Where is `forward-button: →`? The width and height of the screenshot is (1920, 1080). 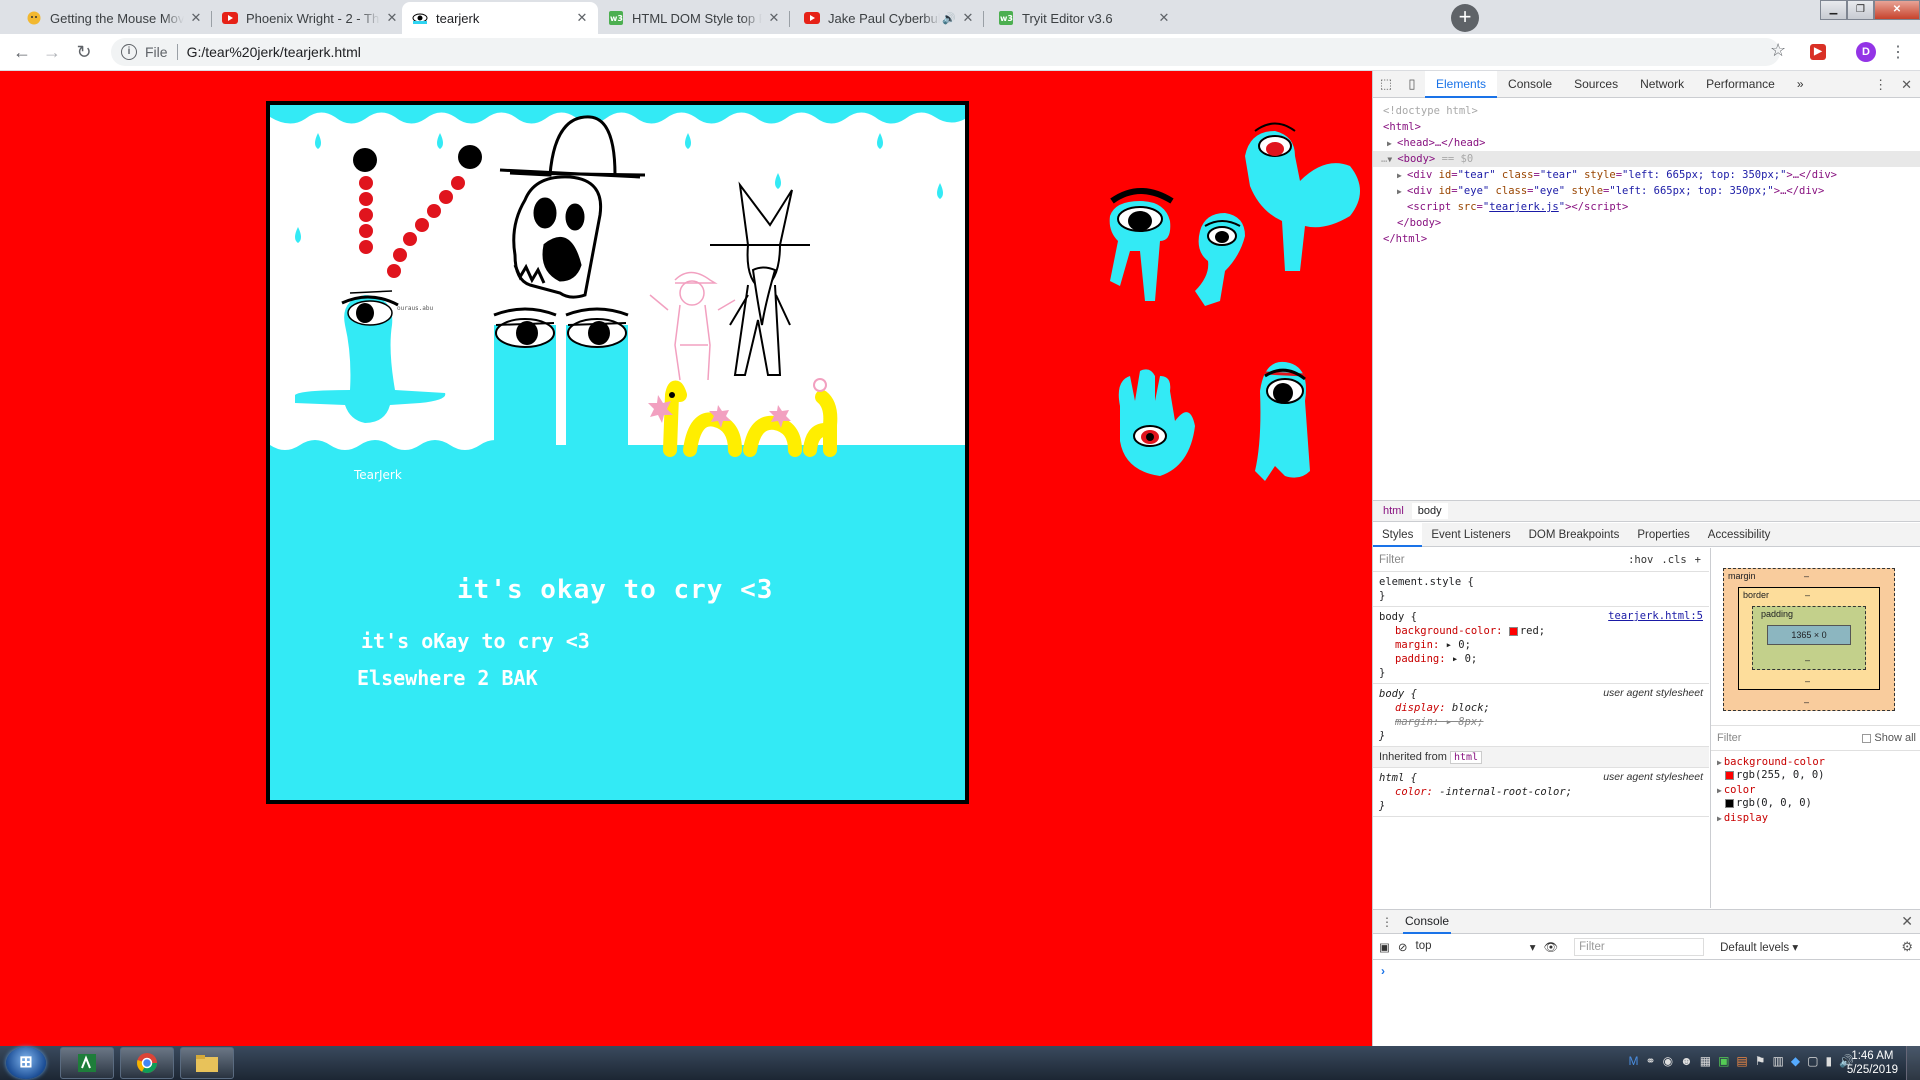 forward-button: → is located at coordinates (52, 52).